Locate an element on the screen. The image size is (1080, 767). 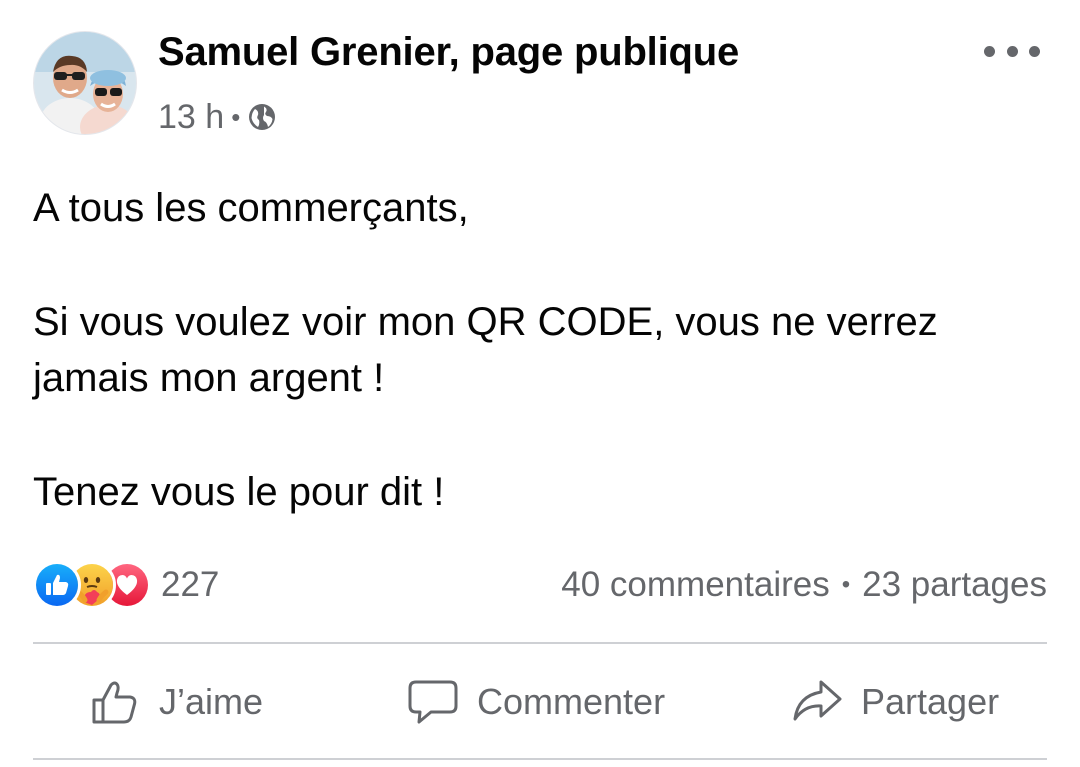
post-meta: 13 h • is located at coordinates (217, 117).